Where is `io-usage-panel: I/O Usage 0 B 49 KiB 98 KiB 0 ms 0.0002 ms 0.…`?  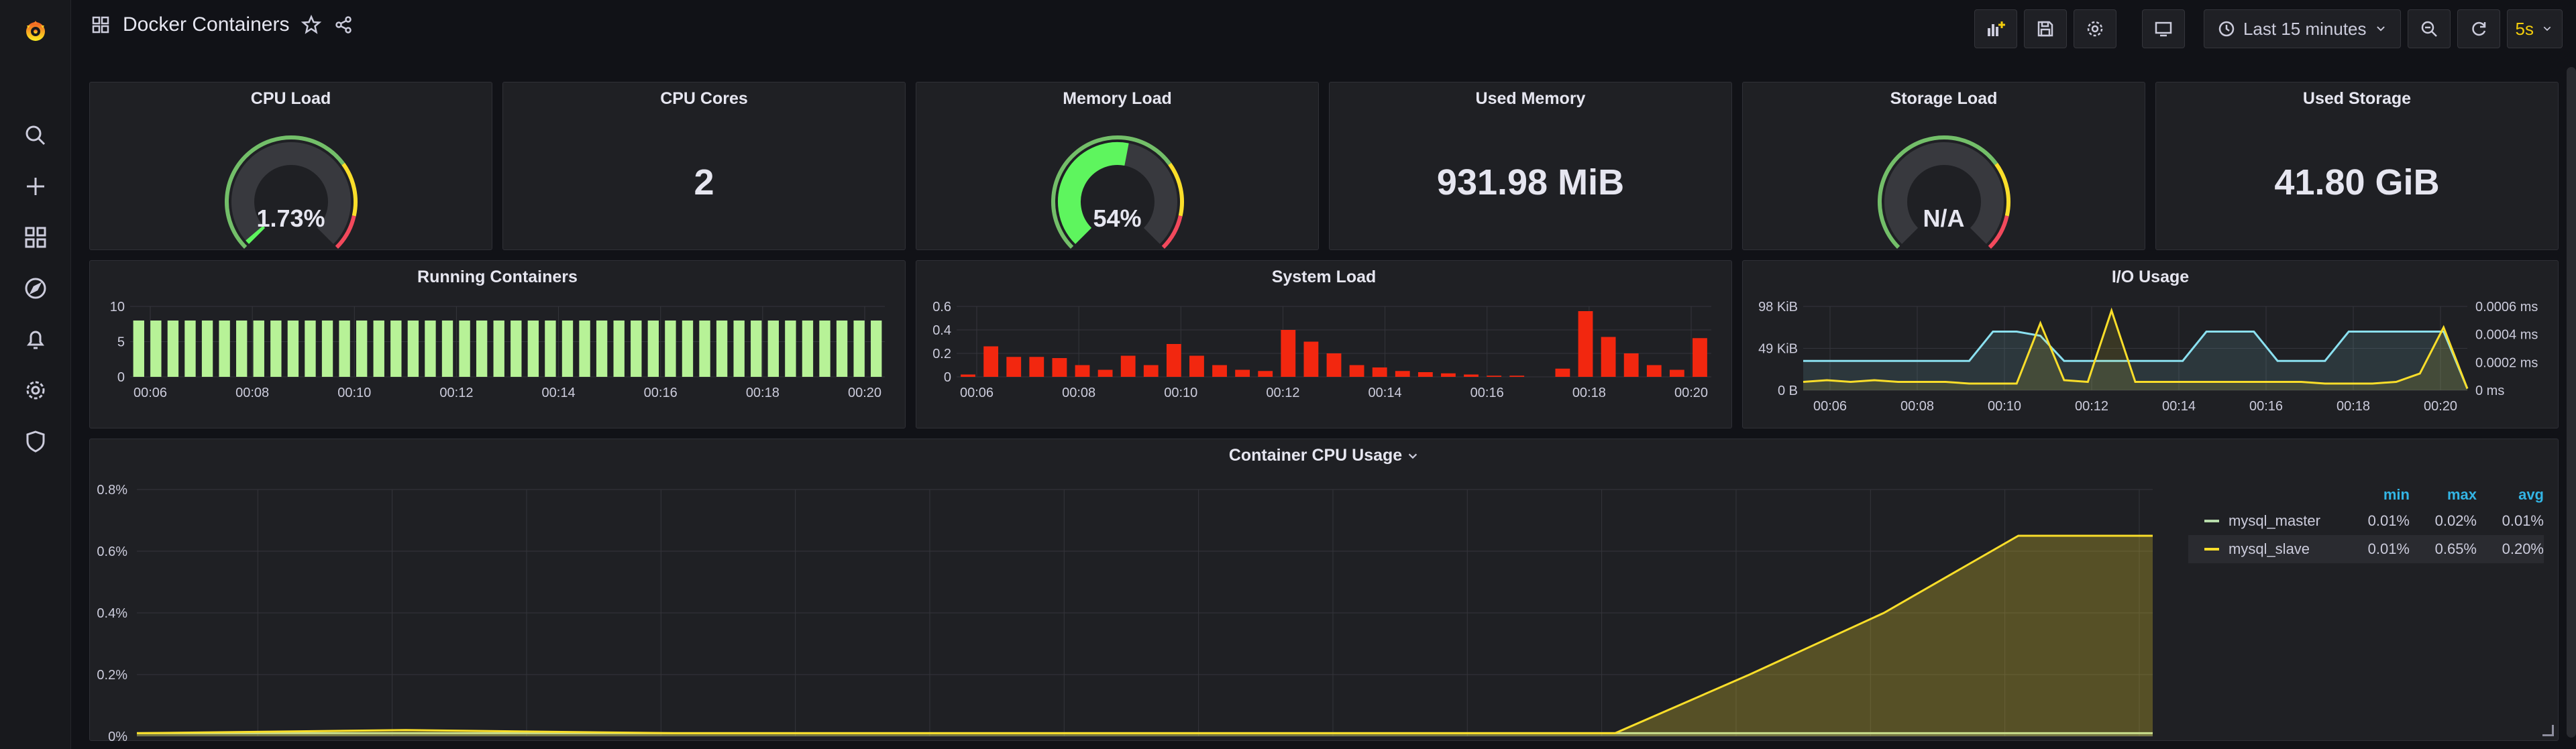 io-usage-panel: I/O Usage 0 B 49 KiB 98 KiB 0 ms 0.0002 ms 0.… is located at coordinates (2150, 344).